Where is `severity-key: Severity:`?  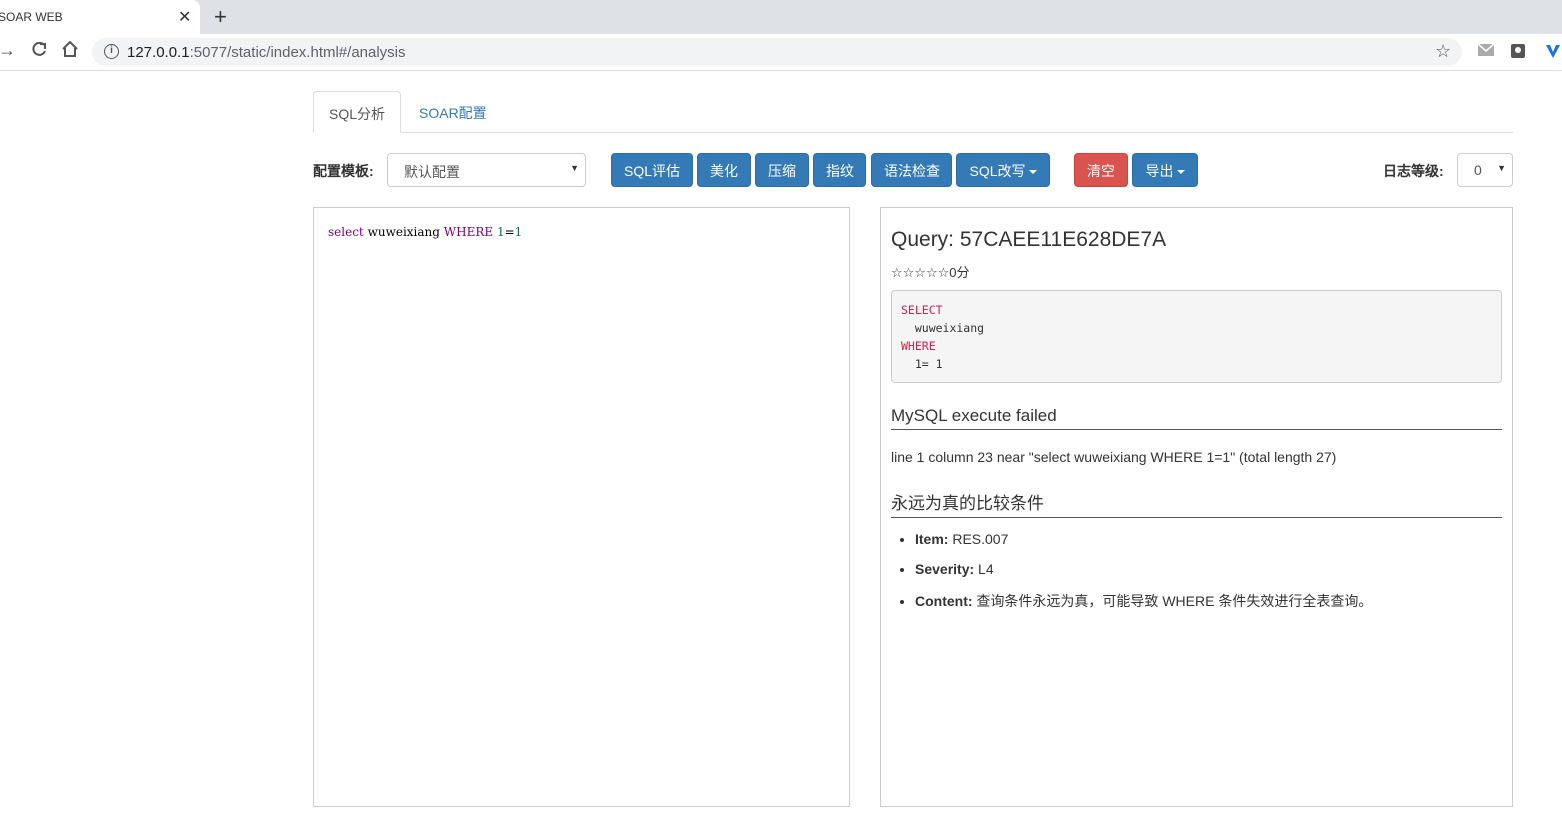
severity-key: Severity: is located at coordinates (945, 569).